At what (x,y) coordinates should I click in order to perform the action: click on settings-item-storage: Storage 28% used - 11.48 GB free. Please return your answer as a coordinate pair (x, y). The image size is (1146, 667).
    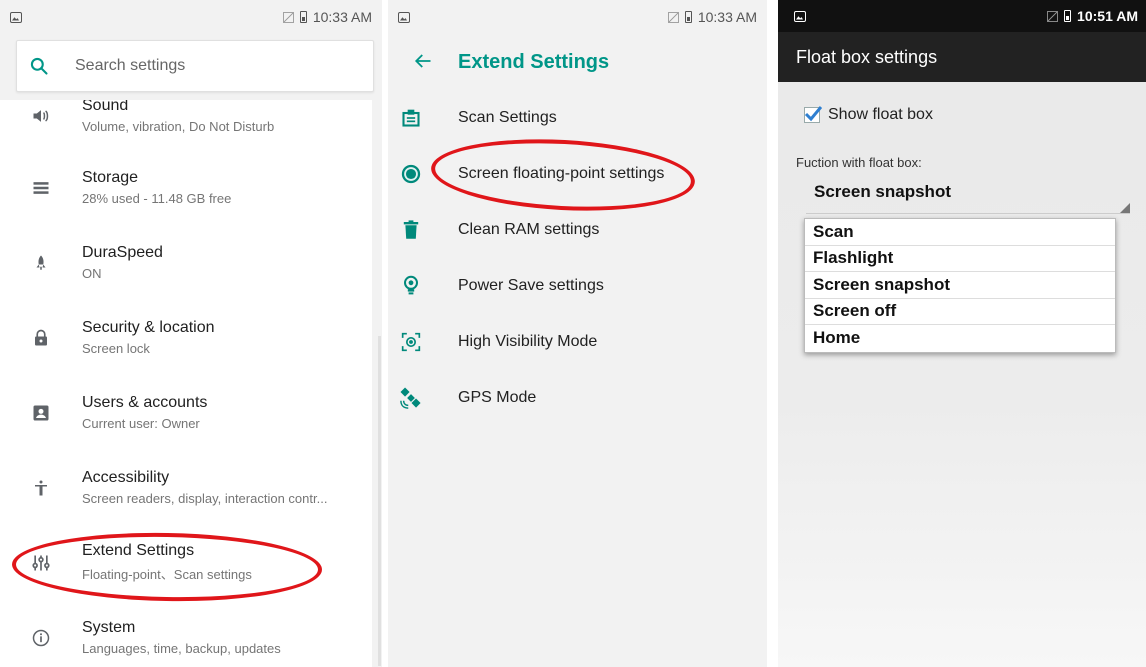
    Looking at the image, I should click on (186, 187).